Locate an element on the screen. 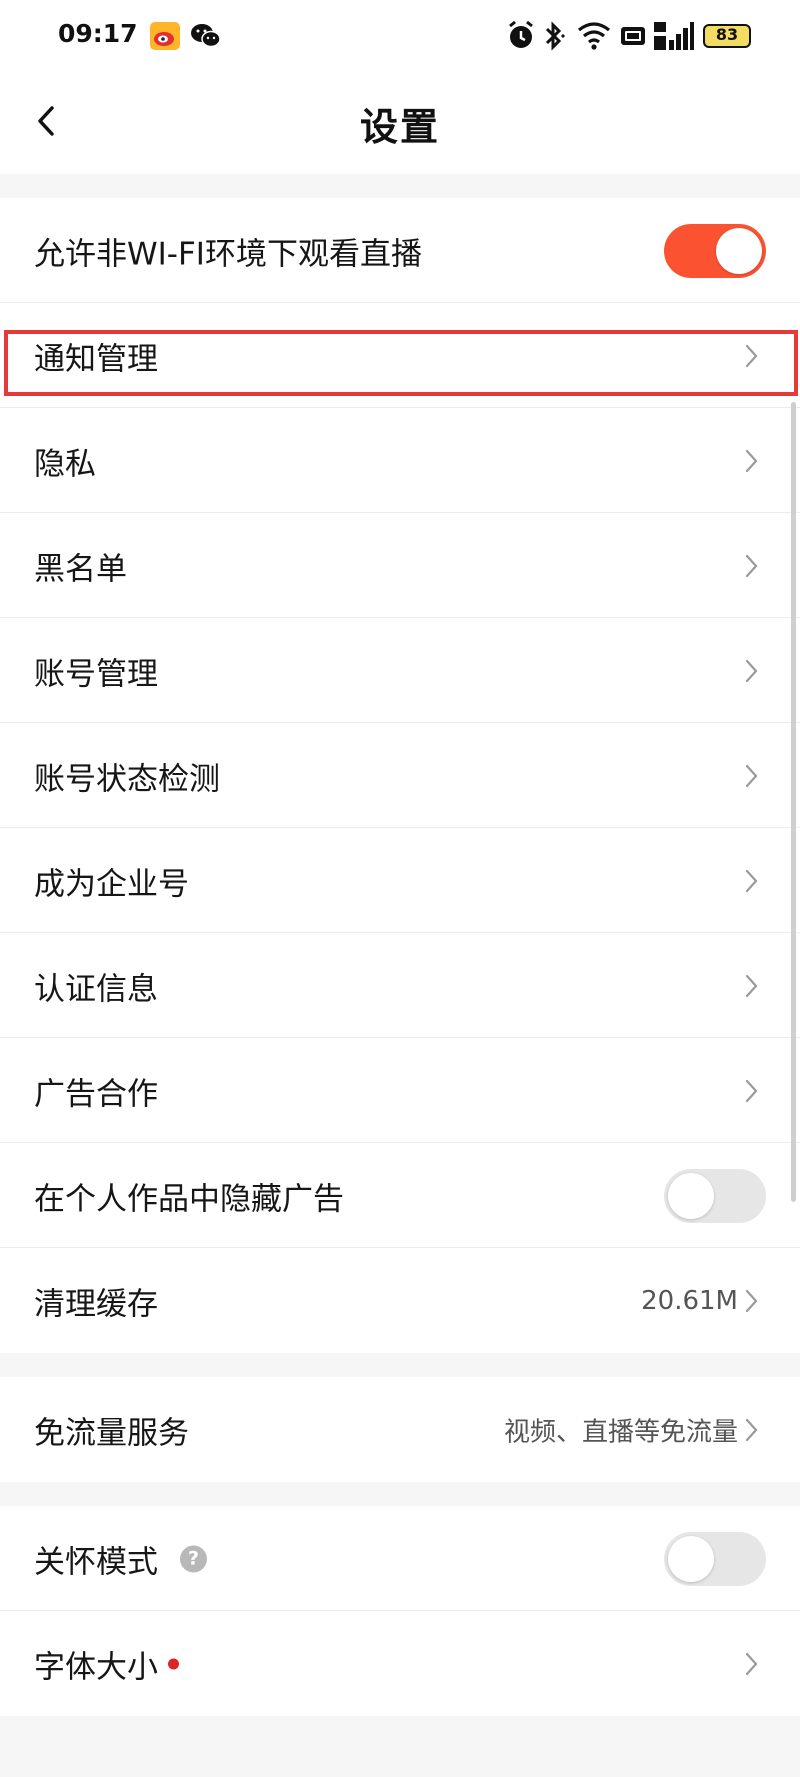 The height and width of the screenshot is (1777, 800). row-privacy: 隐私 is located at coordinates (400, 460).